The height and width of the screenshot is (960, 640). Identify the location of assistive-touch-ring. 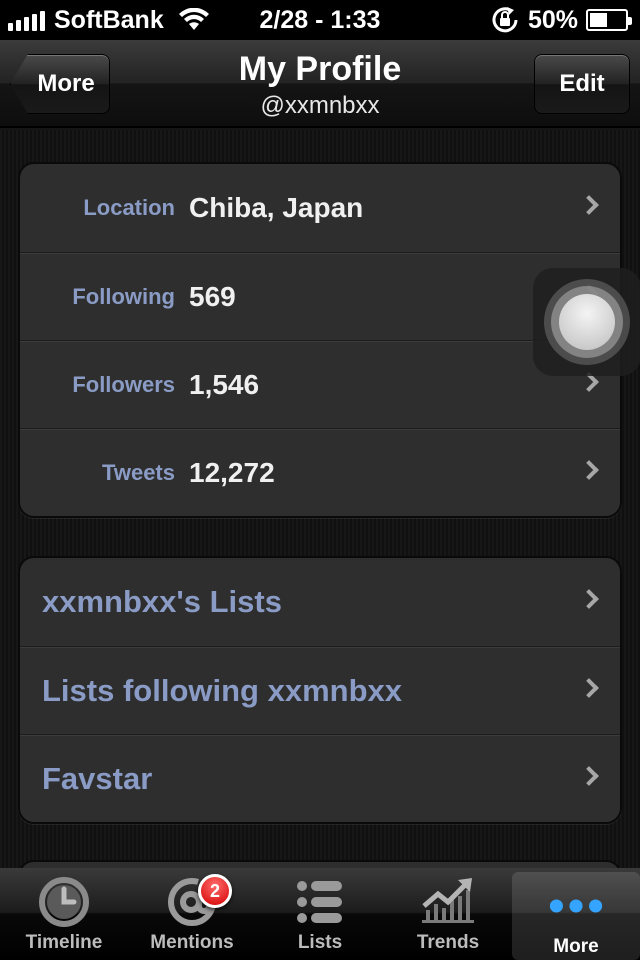
(587, 322).